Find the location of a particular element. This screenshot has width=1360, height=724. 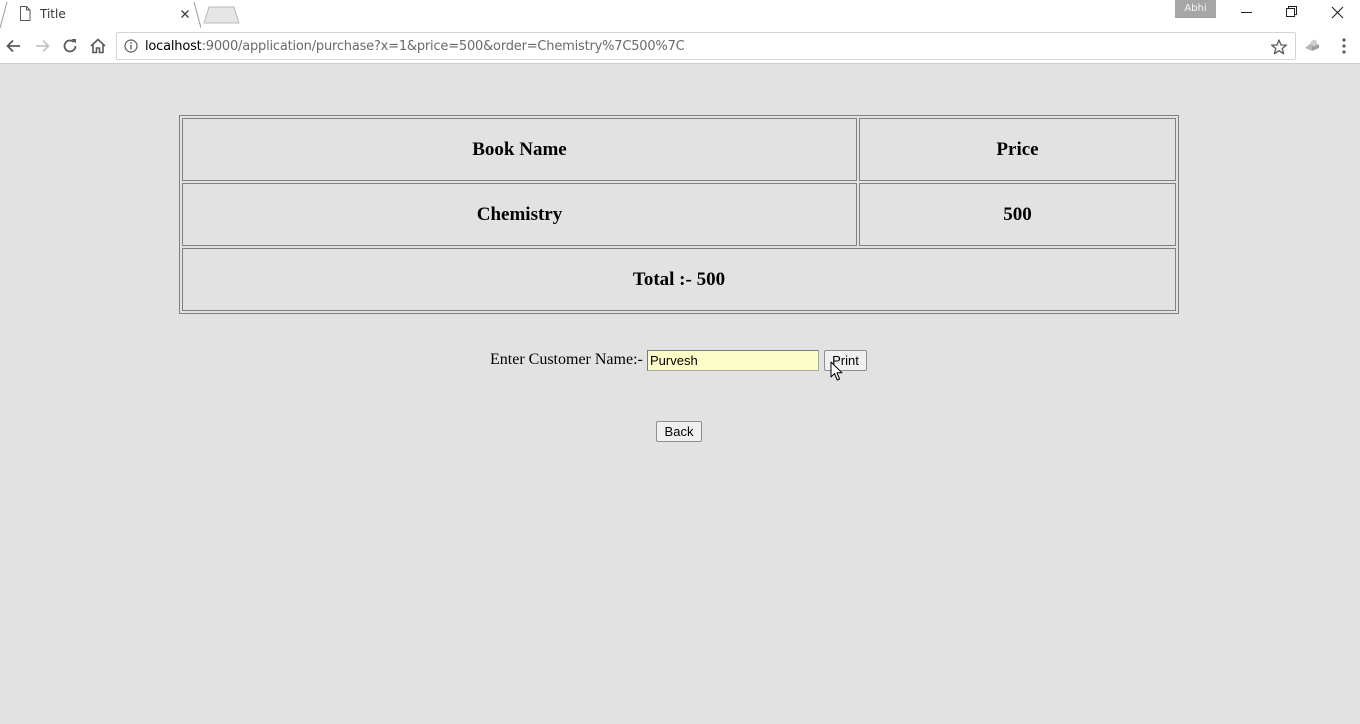

reload-icon is located at coordinates (70, 46).